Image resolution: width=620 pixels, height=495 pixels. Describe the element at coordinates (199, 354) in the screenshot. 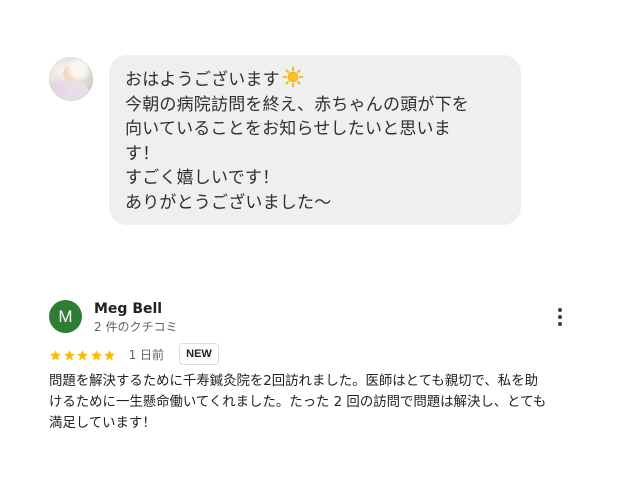

I see `new-badge: NEW` at that location.